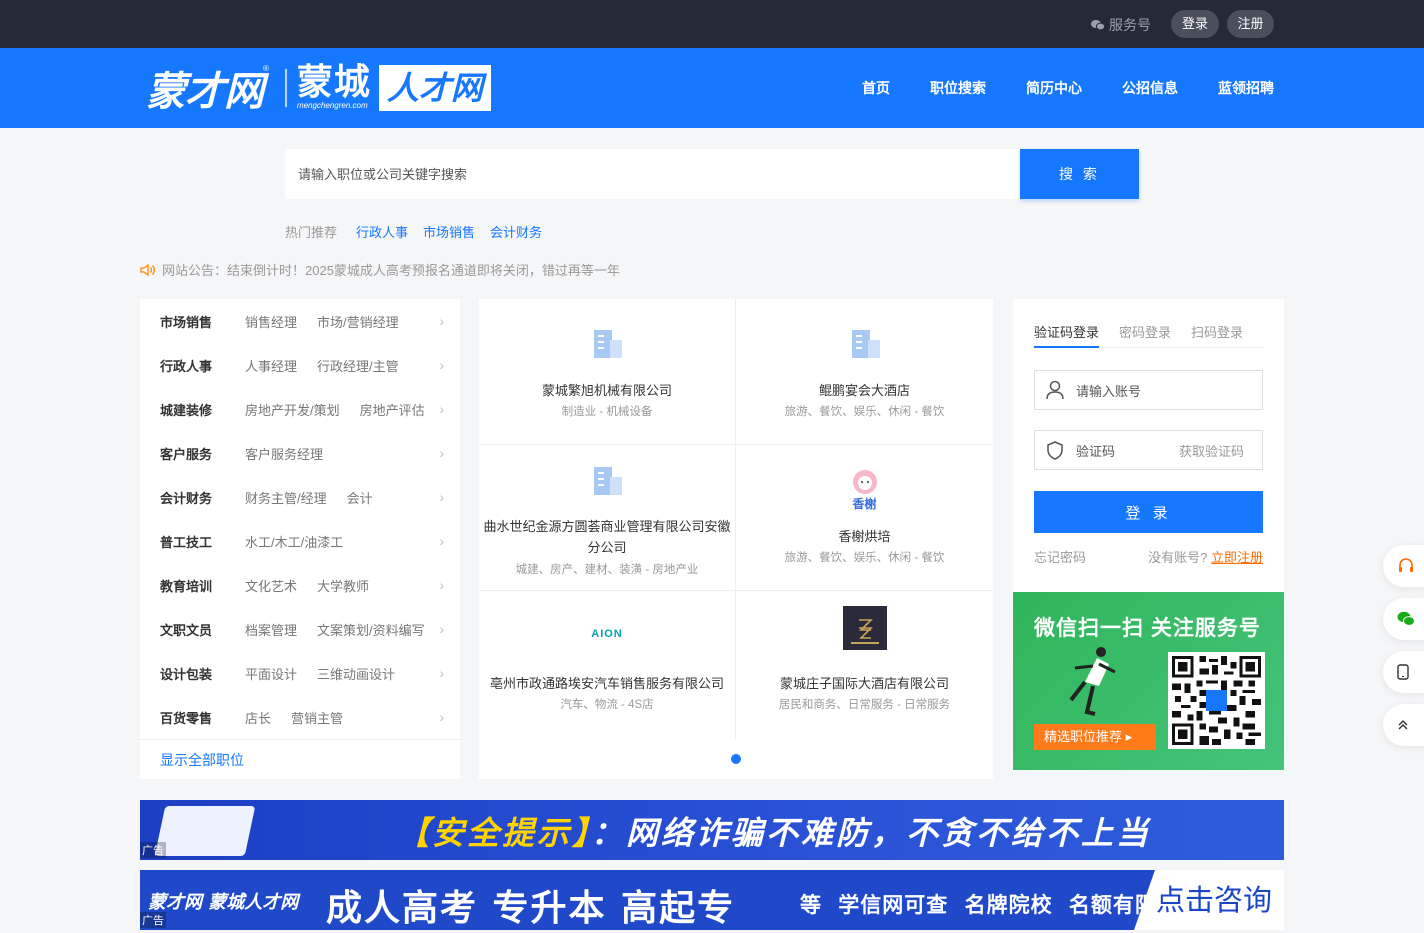 This screenshot has width=1424, height=933. I want to click on featured-jobs-label: 精选职位推荐, so click(1083, 736).